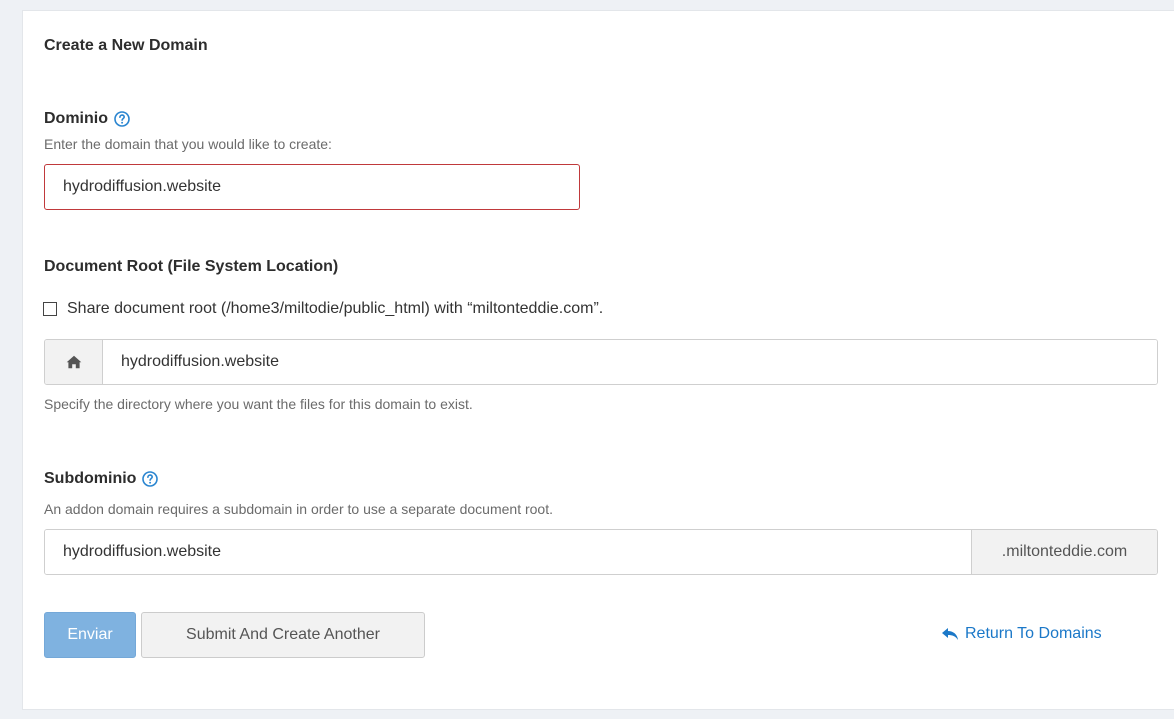 This screenshot has height=719, width=1174. Describe the element at coordinates (283, 635) in the screenshot. I see `submit-and-create-another-button: Submit And Create Another` at that location.